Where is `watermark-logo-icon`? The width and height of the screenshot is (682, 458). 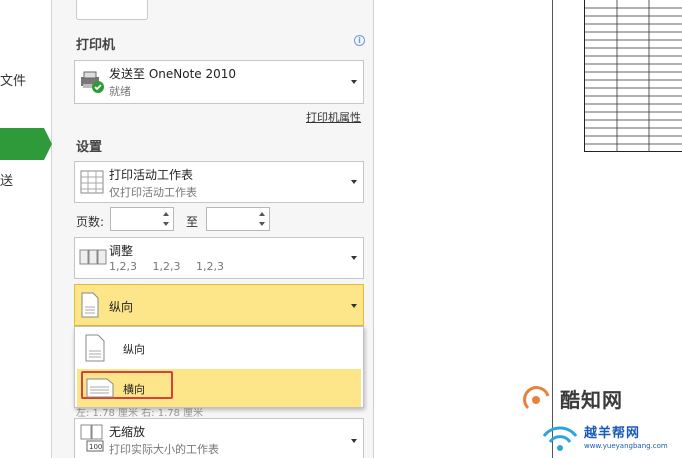
watermark-logo-icon is located at coordinates (536, 398).